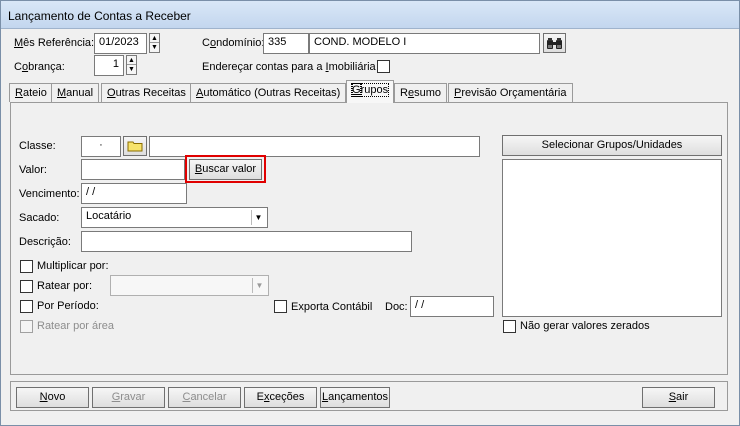 This screenshot has width=740, height=426. What do you see at coordinates (68, 306) in the screenshot?
I see `por-periodo-label: Por Período:` at bounding box center [68, 306].